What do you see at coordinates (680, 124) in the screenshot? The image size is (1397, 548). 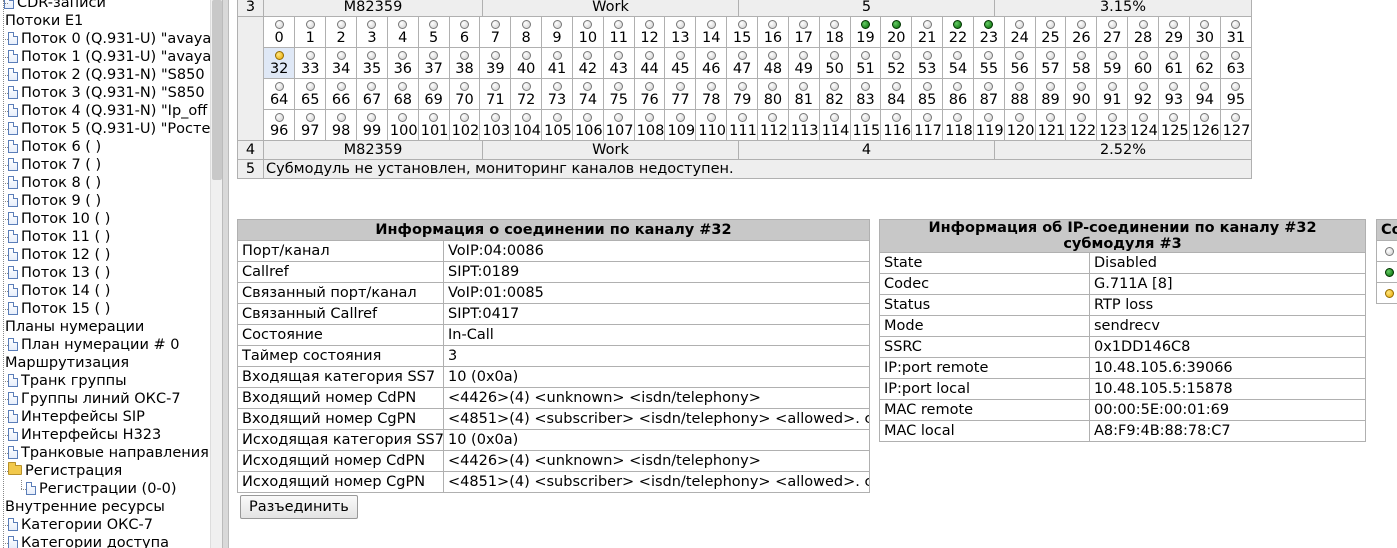 I see `channel-109: 109` at bounding box center [680, 124].